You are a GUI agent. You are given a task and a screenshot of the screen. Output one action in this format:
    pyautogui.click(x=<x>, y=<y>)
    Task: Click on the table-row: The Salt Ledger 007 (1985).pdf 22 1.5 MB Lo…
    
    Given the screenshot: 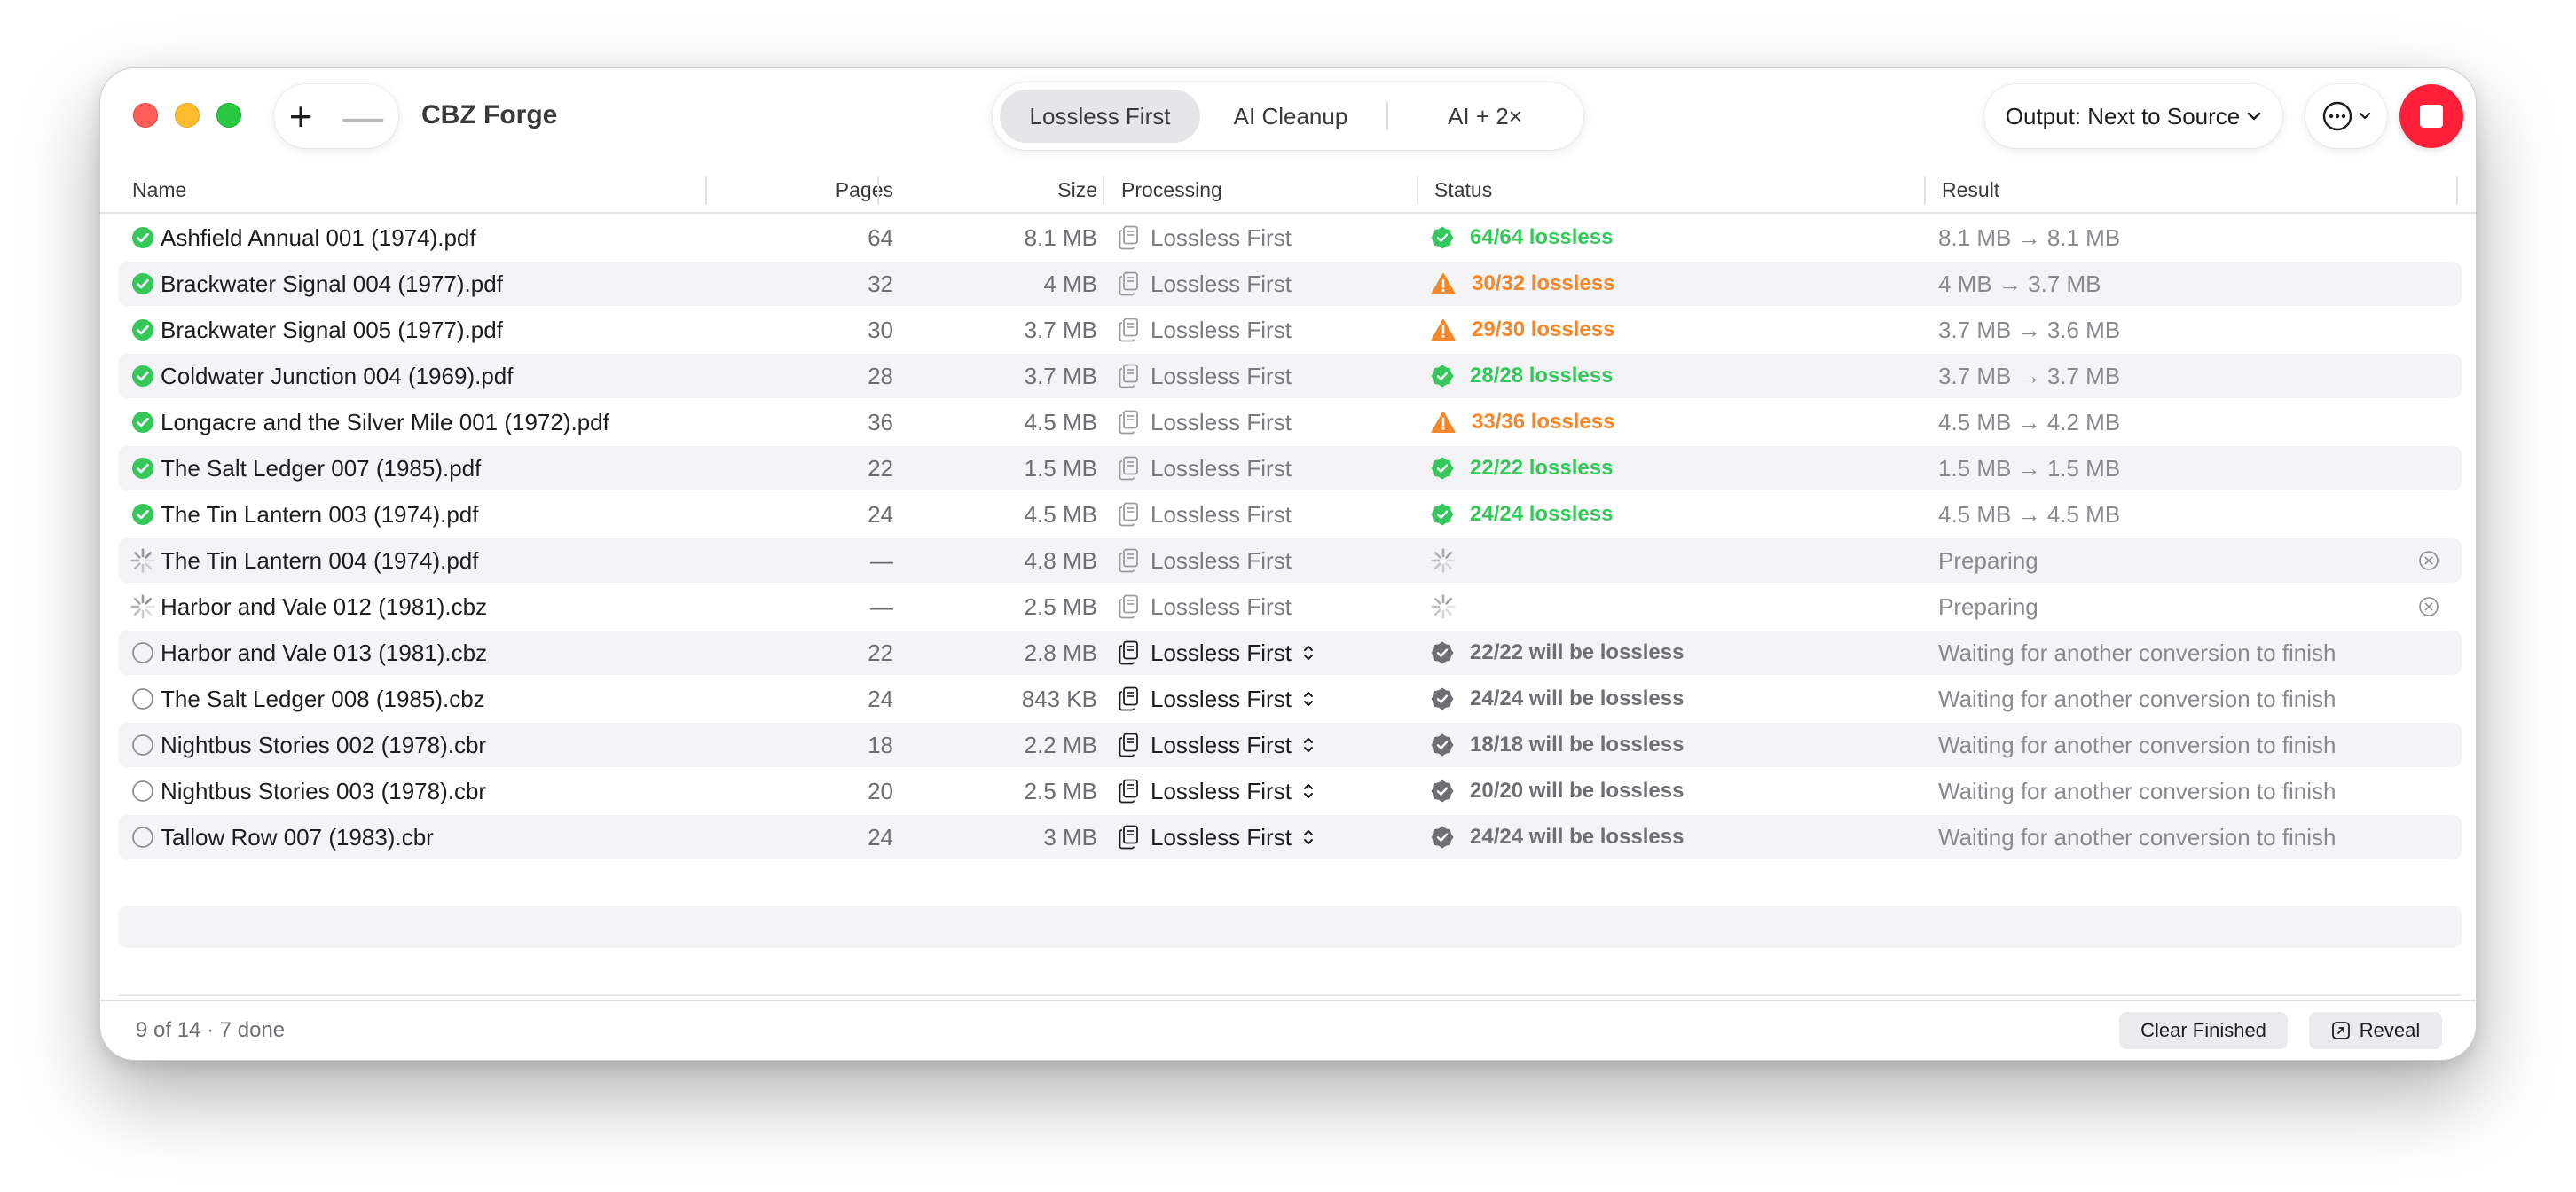 What is the action you would take?
    pyautogui.click(x=1290, y=468)
    